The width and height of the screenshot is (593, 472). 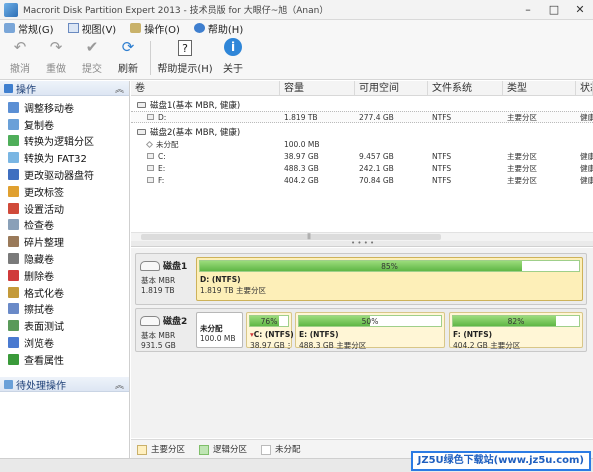 I want to click on sidebar-item: 转换为逻辑分区, so click(x=64, y=141).